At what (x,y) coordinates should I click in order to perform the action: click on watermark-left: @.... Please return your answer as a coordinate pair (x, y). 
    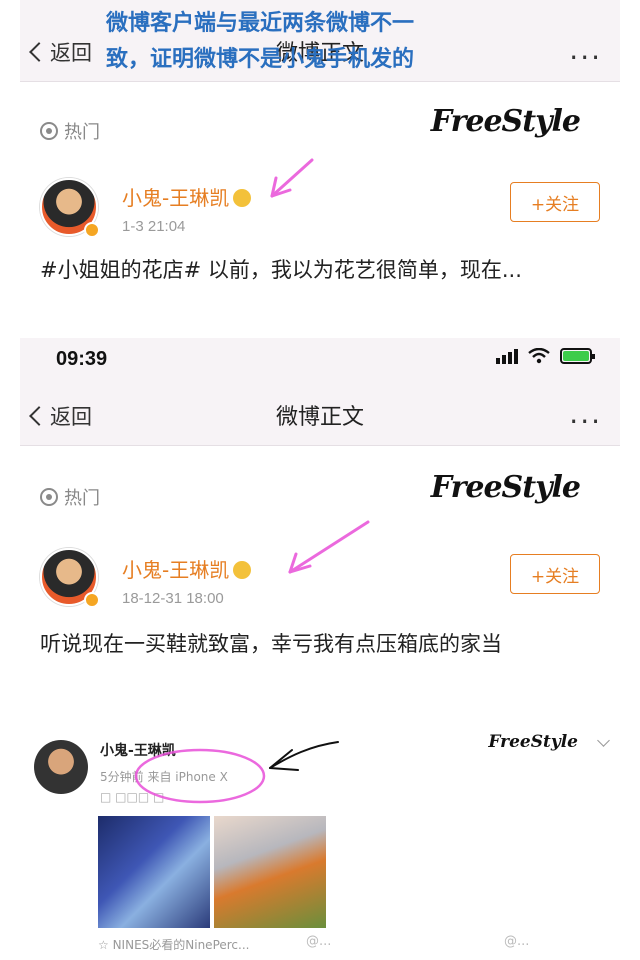
    Looking at the image, I should click on (319, 941).